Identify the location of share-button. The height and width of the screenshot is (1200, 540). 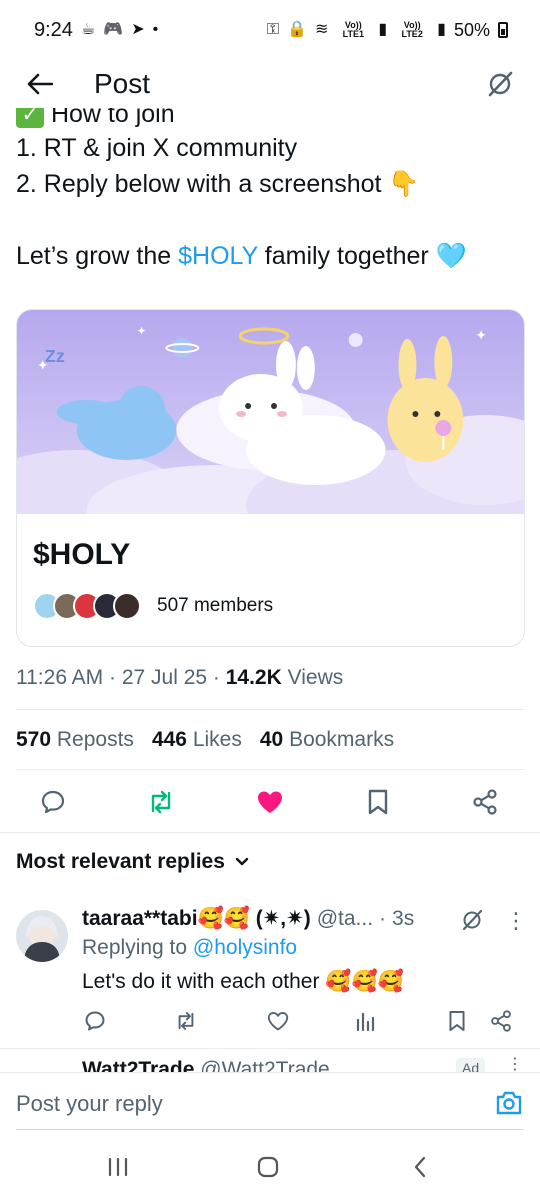
(485, 802).